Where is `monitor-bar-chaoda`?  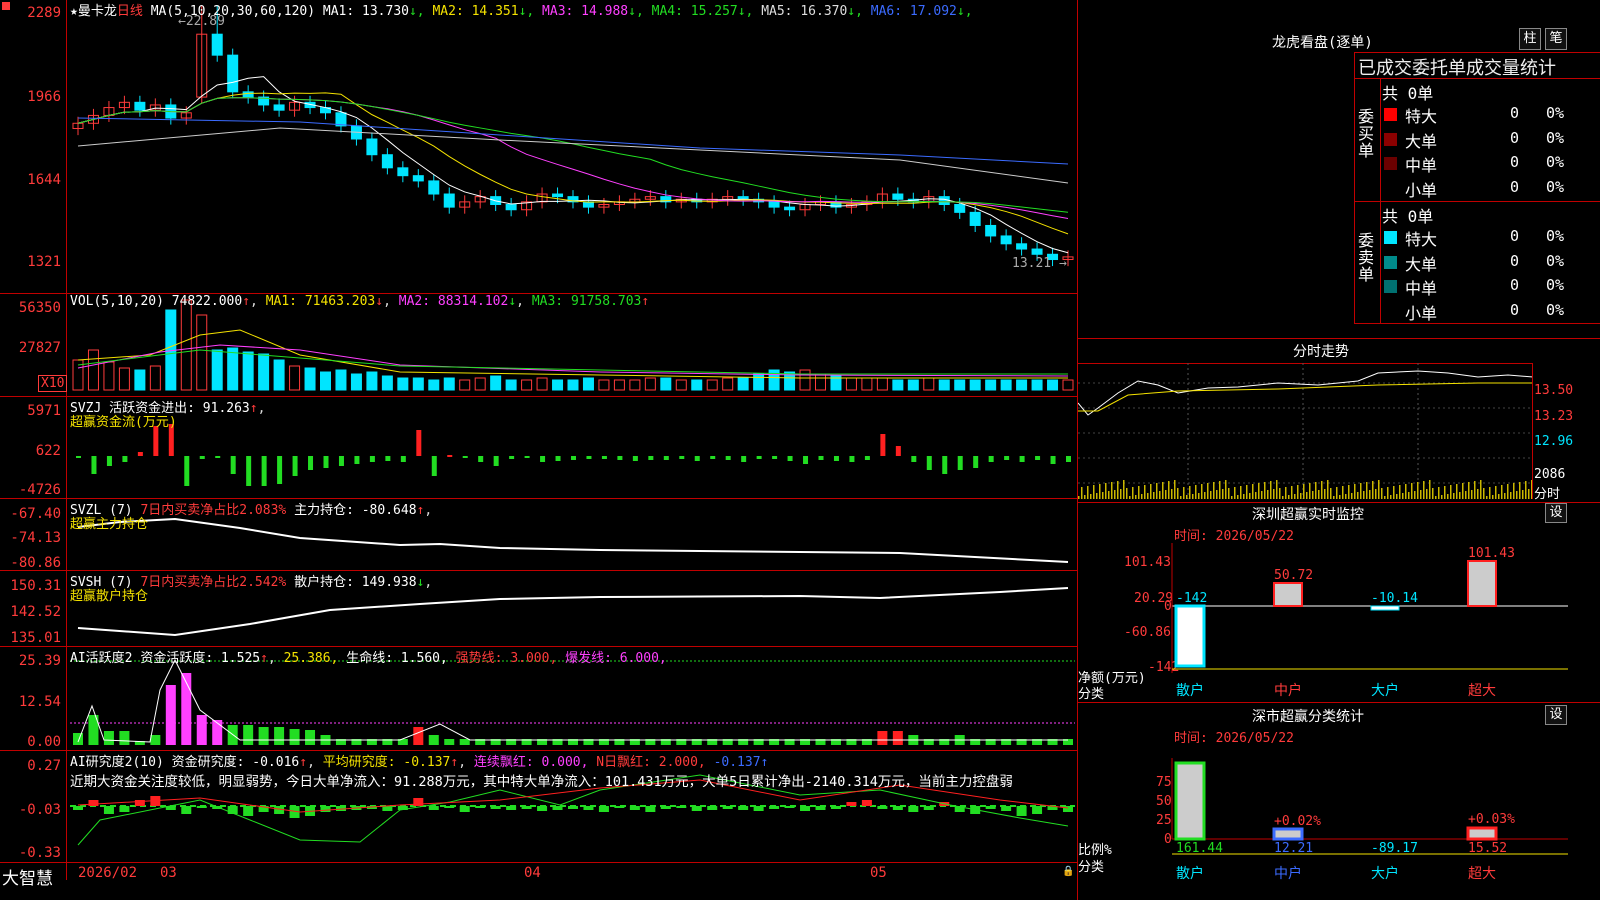 monitor-bar-chaoda is located at coordinates (1482, 583).